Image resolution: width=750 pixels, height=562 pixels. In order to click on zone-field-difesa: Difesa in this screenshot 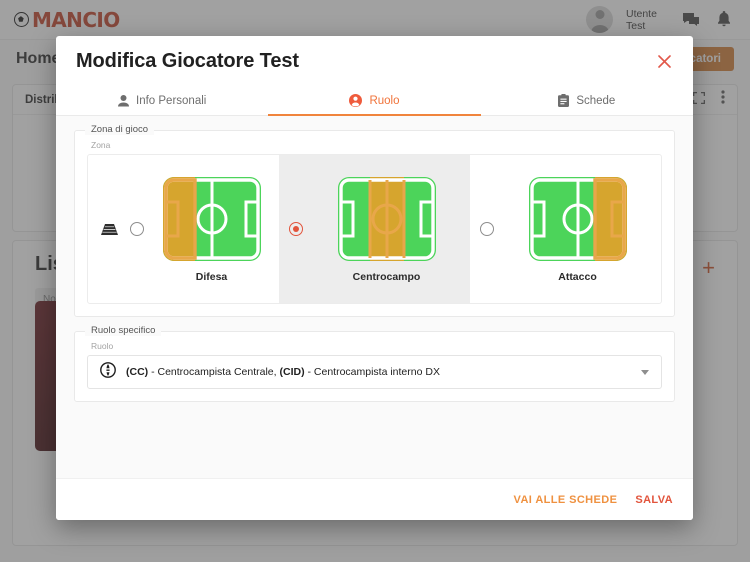, I will do `click(211, 229)`.